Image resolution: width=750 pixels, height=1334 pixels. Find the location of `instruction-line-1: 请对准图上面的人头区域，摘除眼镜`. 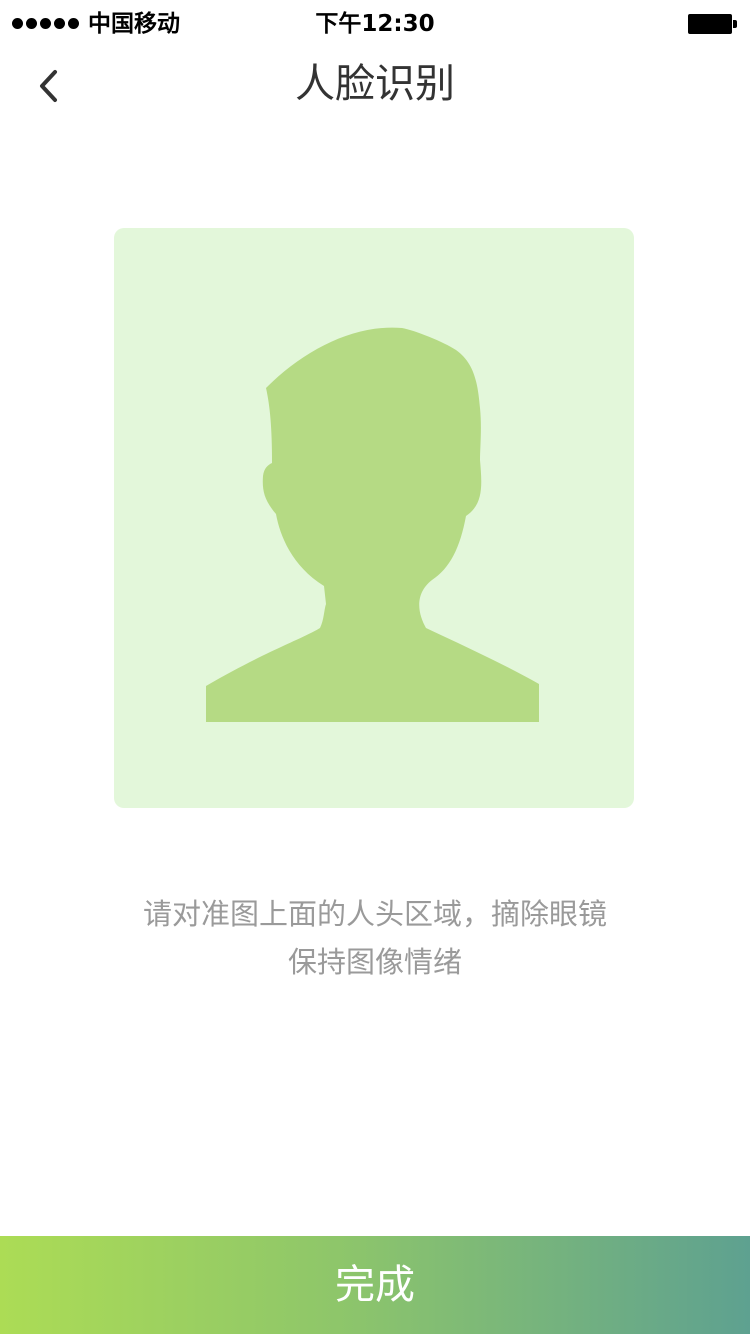

instruction-line-1: 请对准图上面的人头区域，摘除眼镜 is located at coordinates (374, 914).